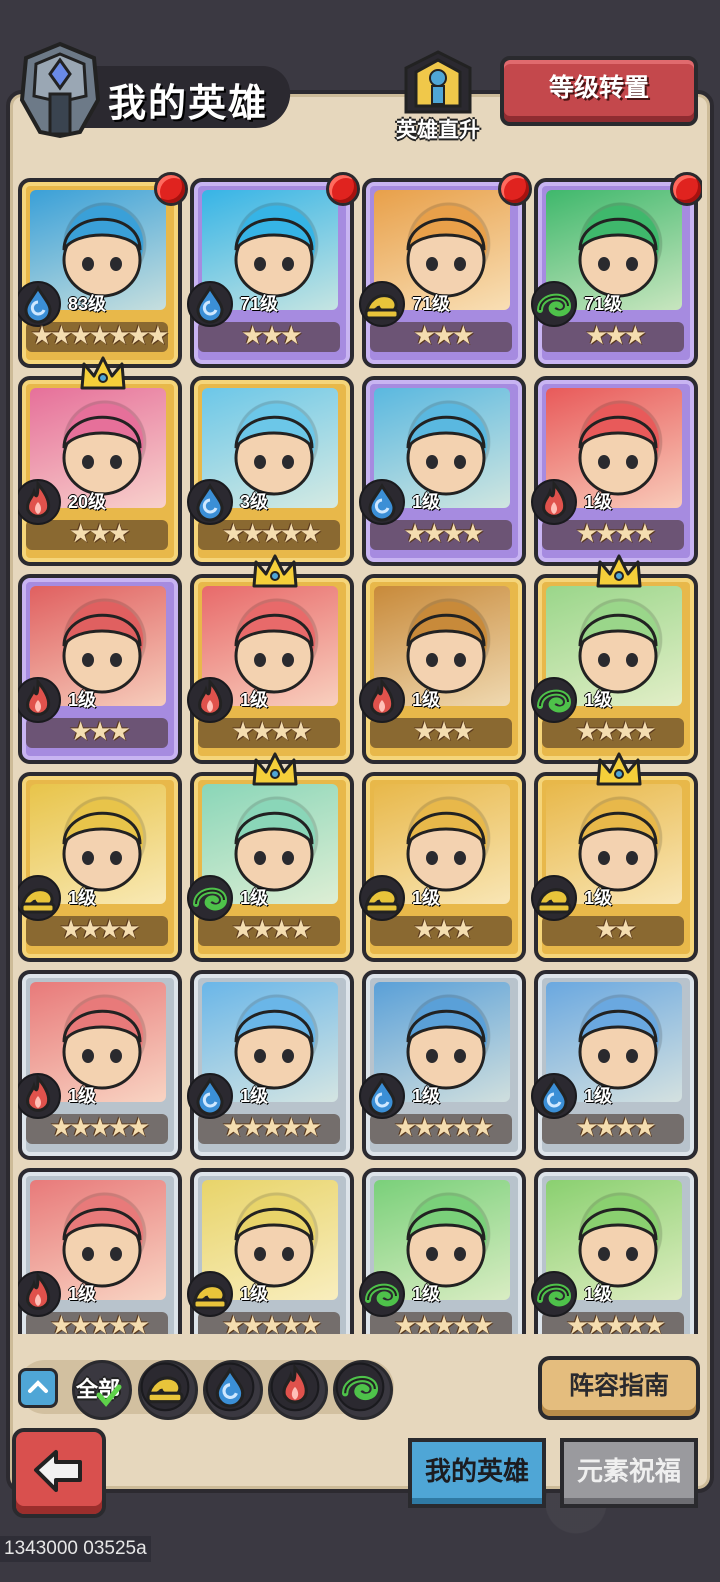 Image resolution: width=720 pixels, height=1582 pixels. Describe the element at coordinates (100, 461) in the screenshot. I see `hero-card: 20级 ★★★` at that location.